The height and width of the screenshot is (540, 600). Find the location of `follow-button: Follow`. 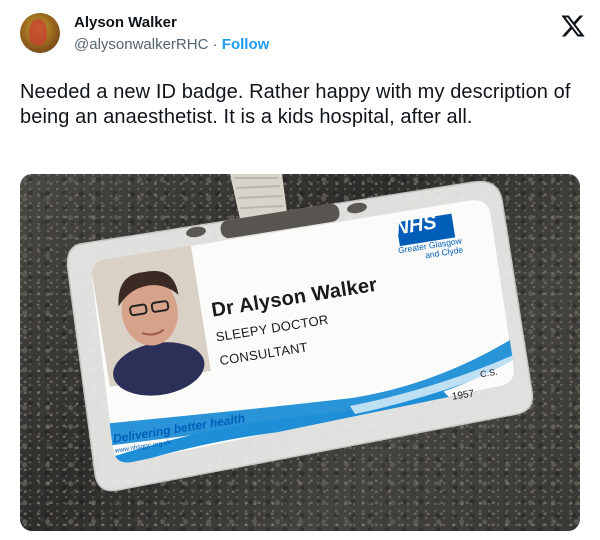

follow-button: Follow is located at coordinates (246, 44).